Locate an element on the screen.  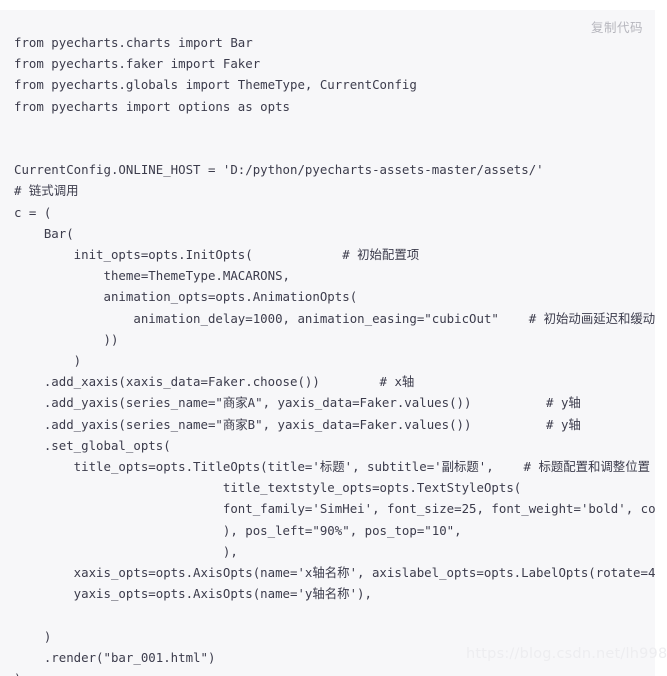
right-gutter is located at coordinates (661, 338).